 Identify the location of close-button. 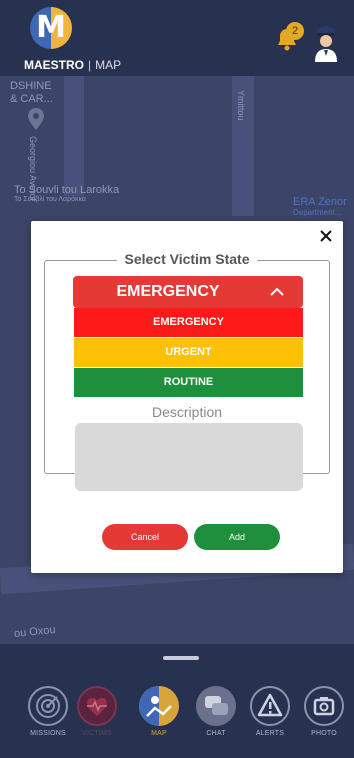
(326, 236).